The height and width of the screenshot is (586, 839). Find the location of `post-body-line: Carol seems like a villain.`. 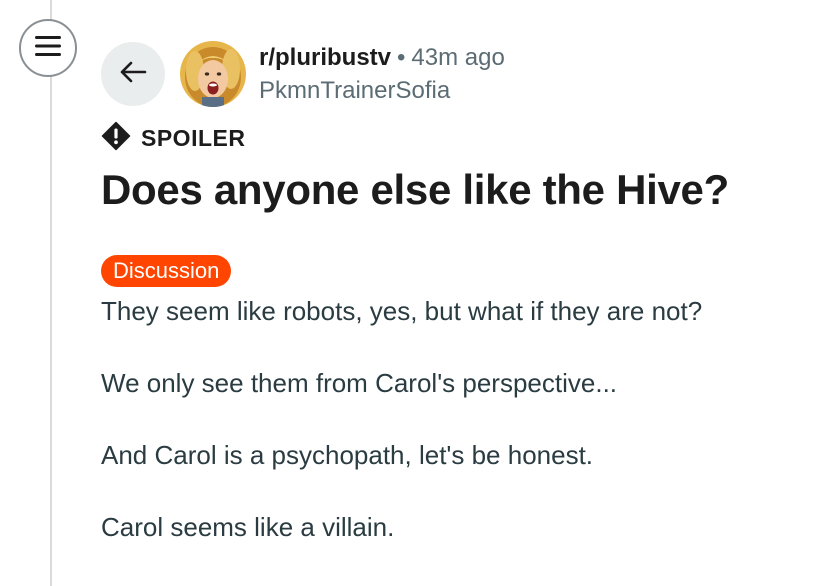

post-body-line: Carol seems like a villain. is located at coordinates (248, 527).